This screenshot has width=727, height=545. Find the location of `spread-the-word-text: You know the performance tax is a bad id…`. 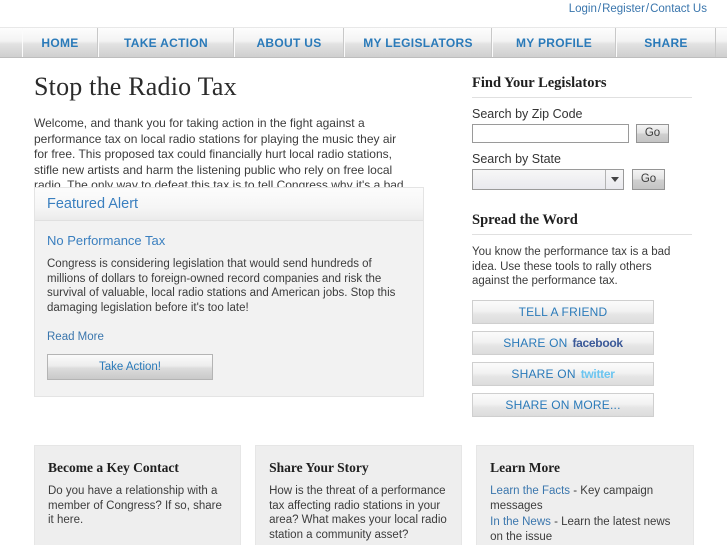

spread-the-word-text: You know the performance tax is a bad id… is located at coordinates (571, 266).